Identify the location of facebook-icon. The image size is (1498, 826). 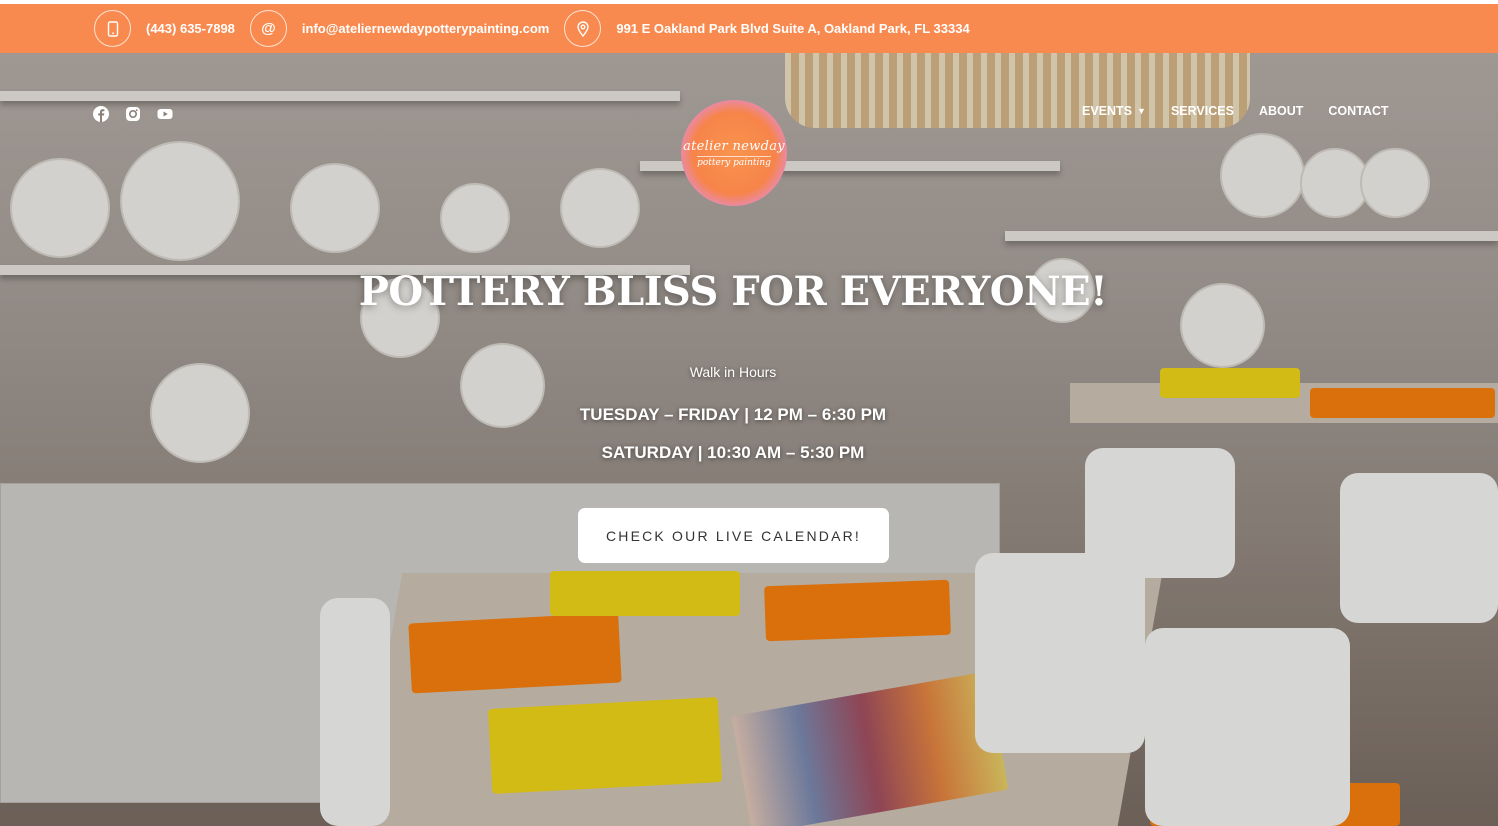
(101, 114).